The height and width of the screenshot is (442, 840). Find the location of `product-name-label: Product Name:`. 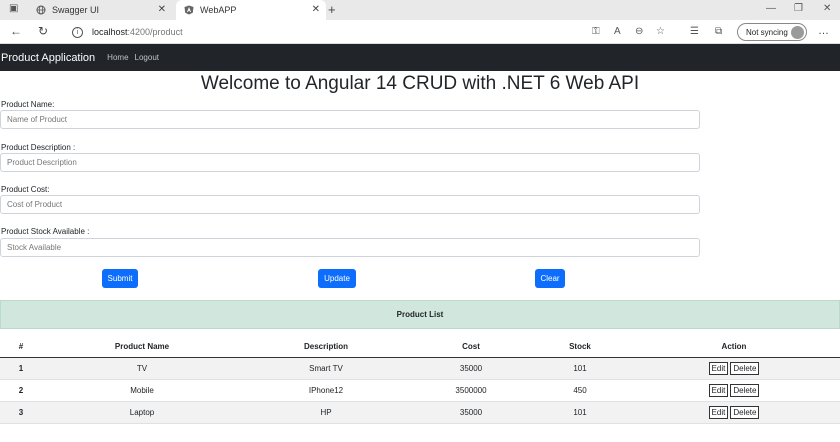

product-name-label: Product Name: is located at coordinates (28, 104).